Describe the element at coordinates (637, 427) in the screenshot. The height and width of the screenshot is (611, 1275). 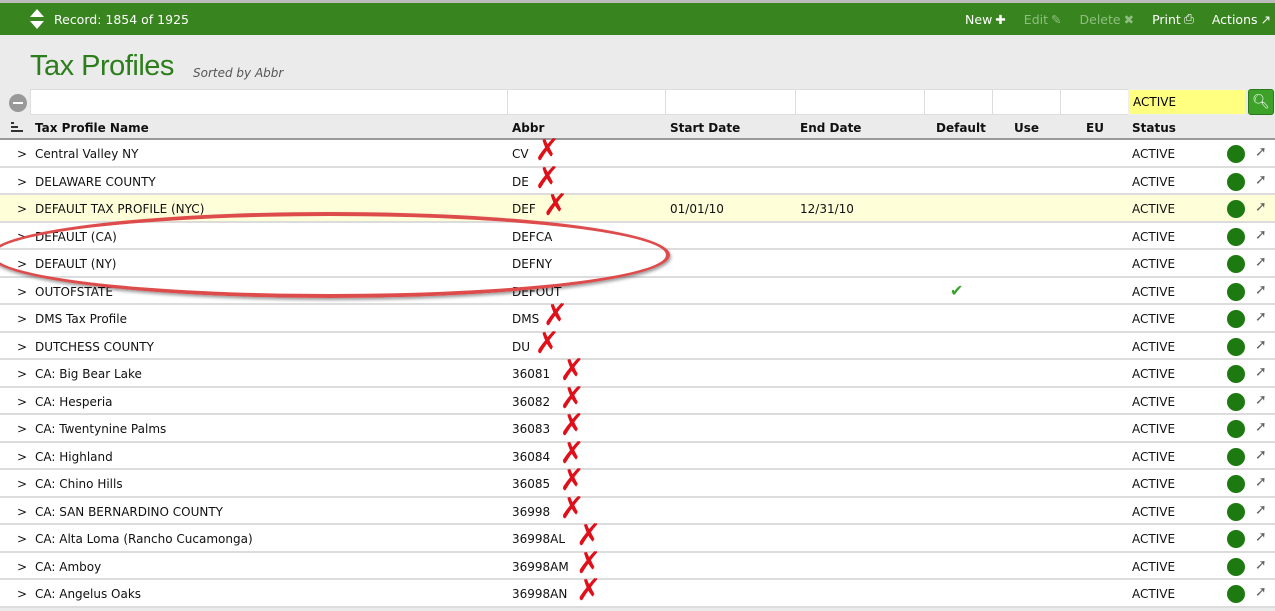
I see `table-row: > CA: Twentynine Palms 36083 ✗ ACTIVE ➚` at that location.